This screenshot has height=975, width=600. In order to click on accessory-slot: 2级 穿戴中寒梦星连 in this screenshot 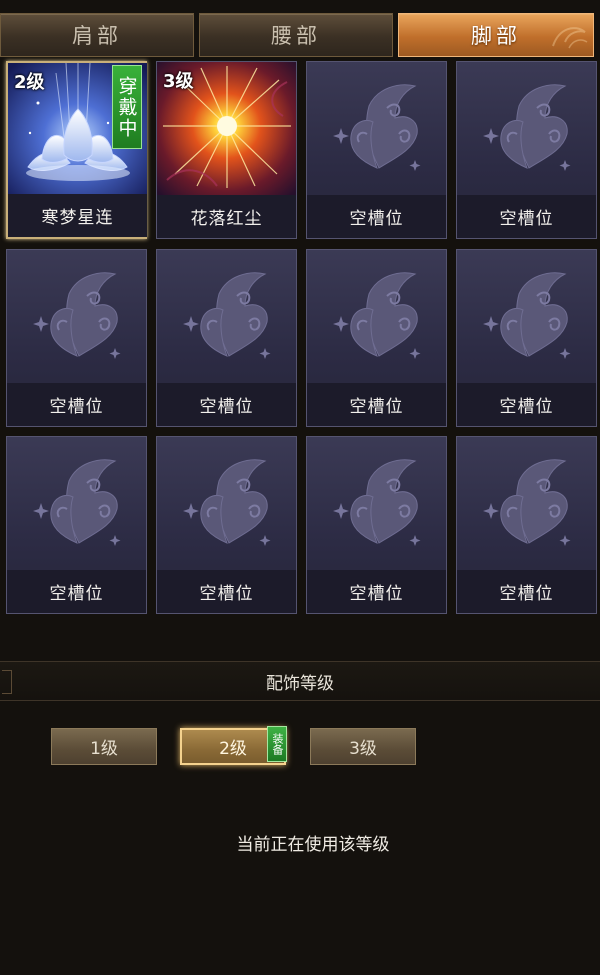, I will do `click(76, 150)`.